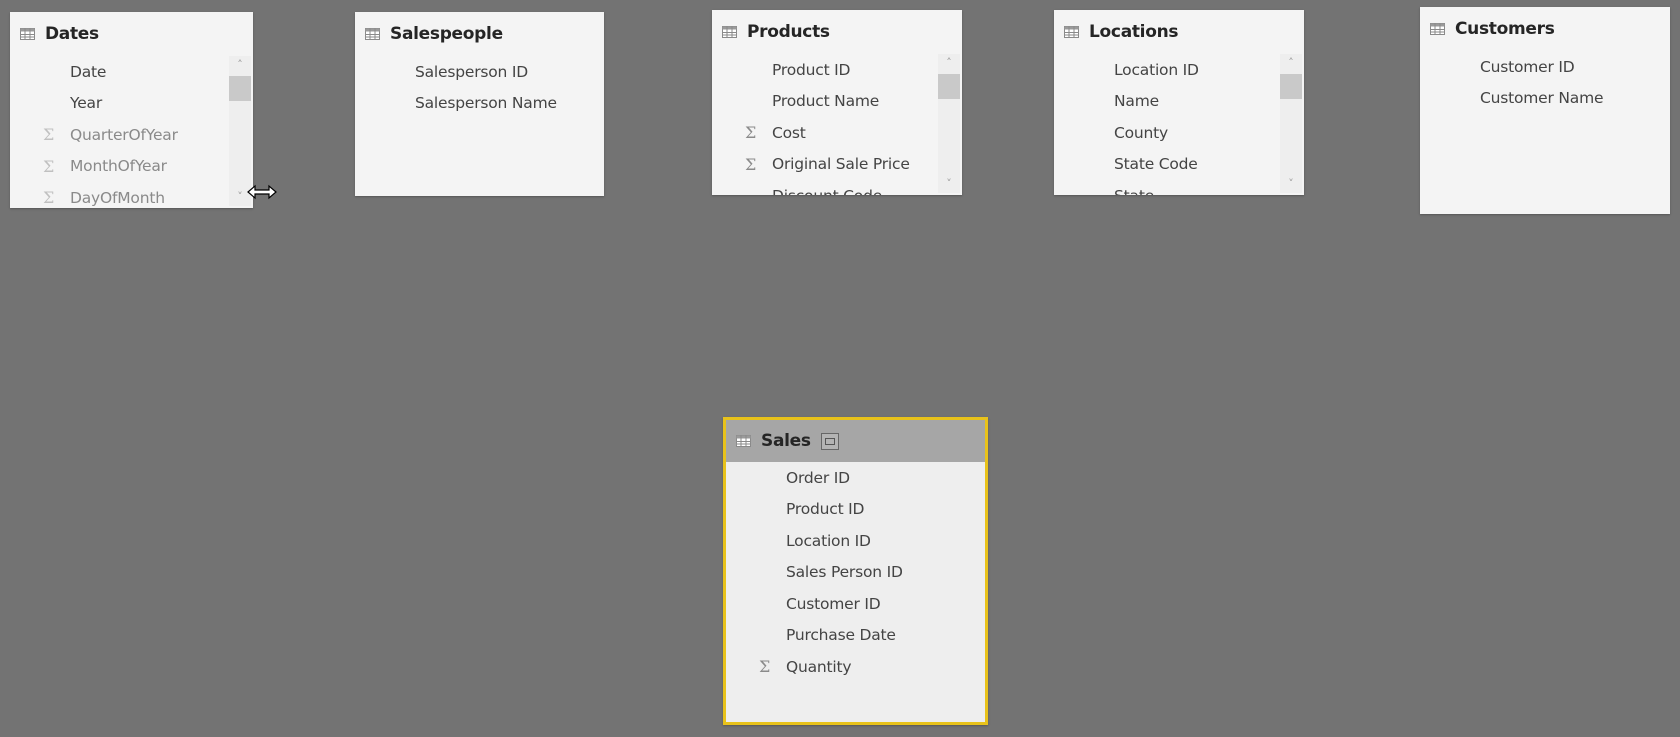  What do you see at coordinates (131, 34) in the screenshot?
I see `card-header: Dates` at bounding box center [131, 34].